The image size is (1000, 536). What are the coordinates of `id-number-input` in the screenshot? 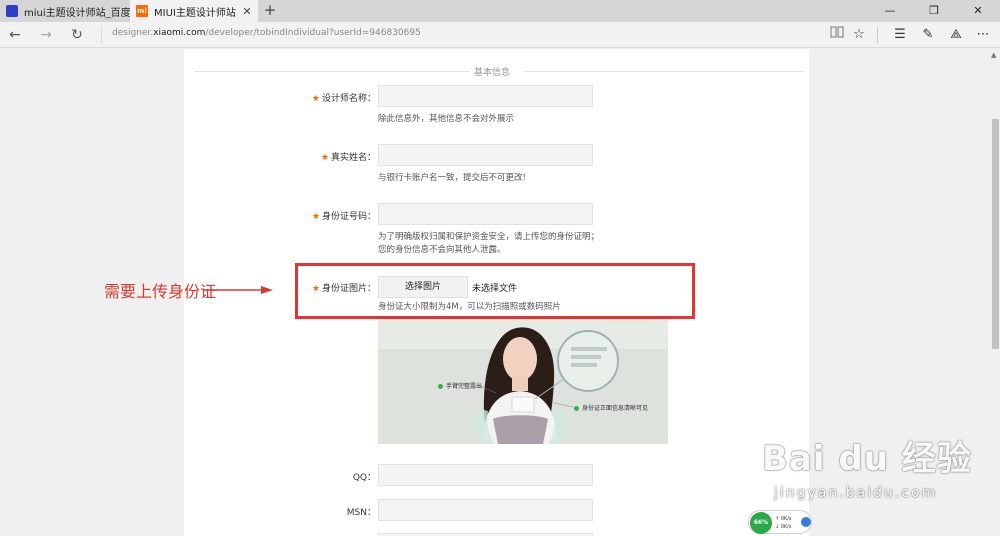 It's located at (485, 214).